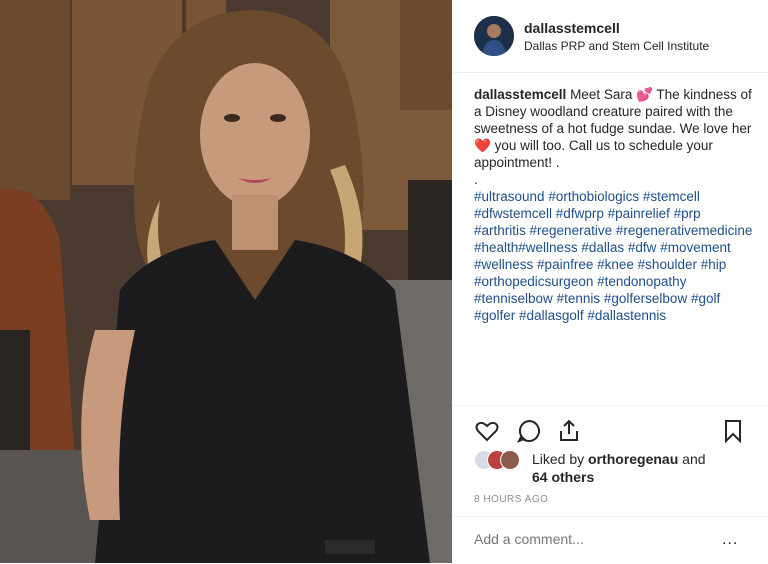  What do you see at coordinates (520, 94) in the screenshot?
I see `caption-username: dallasstemcell` at bounding box center [520, 94].